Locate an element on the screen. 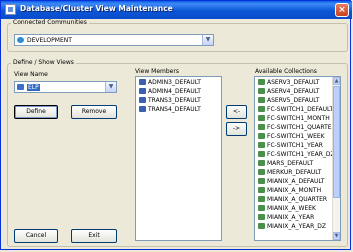  title-bar: Database/Cluster View Maintenance × is located at coordinates (176, 10).